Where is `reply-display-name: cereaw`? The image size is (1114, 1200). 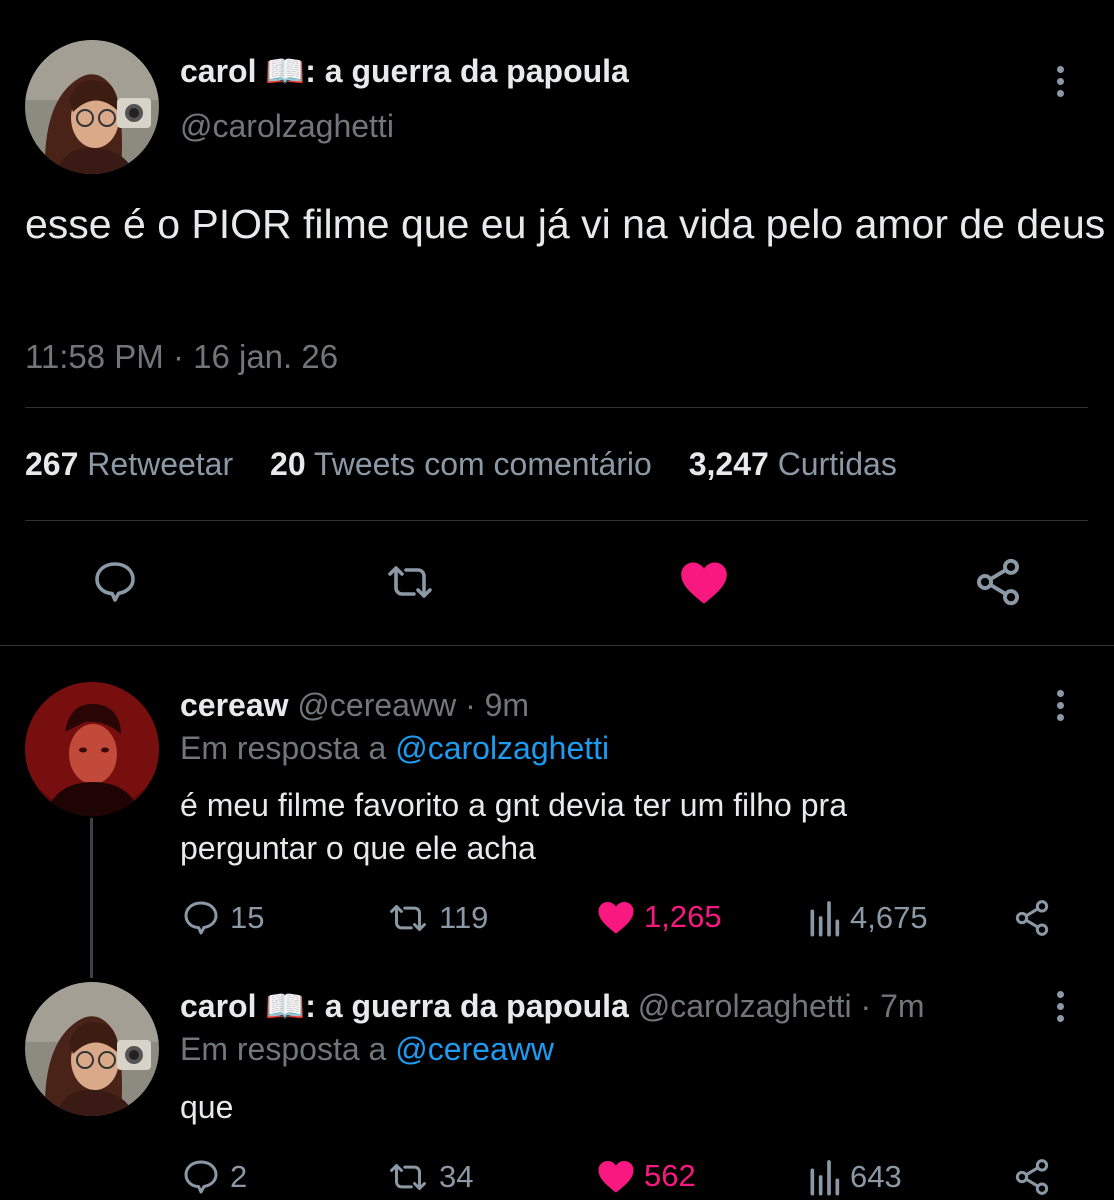
reply-display-name: cereaw is located at coordinates (234, 705).